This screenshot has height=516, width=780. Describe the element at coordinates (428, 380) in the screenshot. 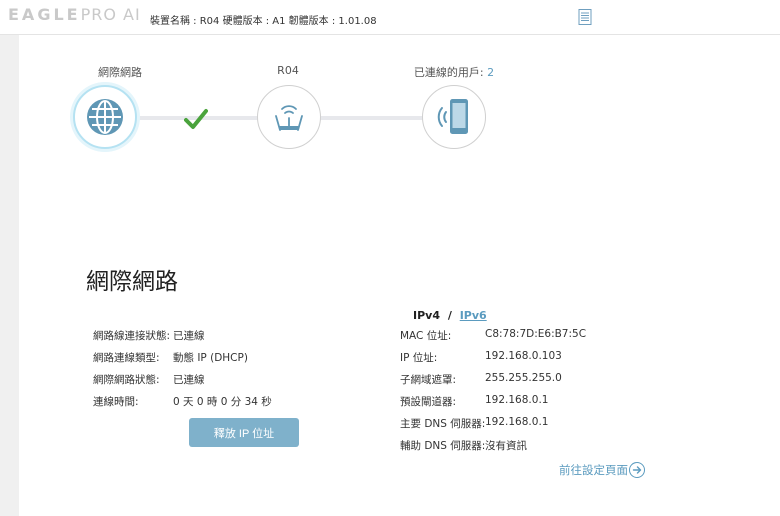

I see `subnet-mask-label: 子網域遮罩:` at that location.